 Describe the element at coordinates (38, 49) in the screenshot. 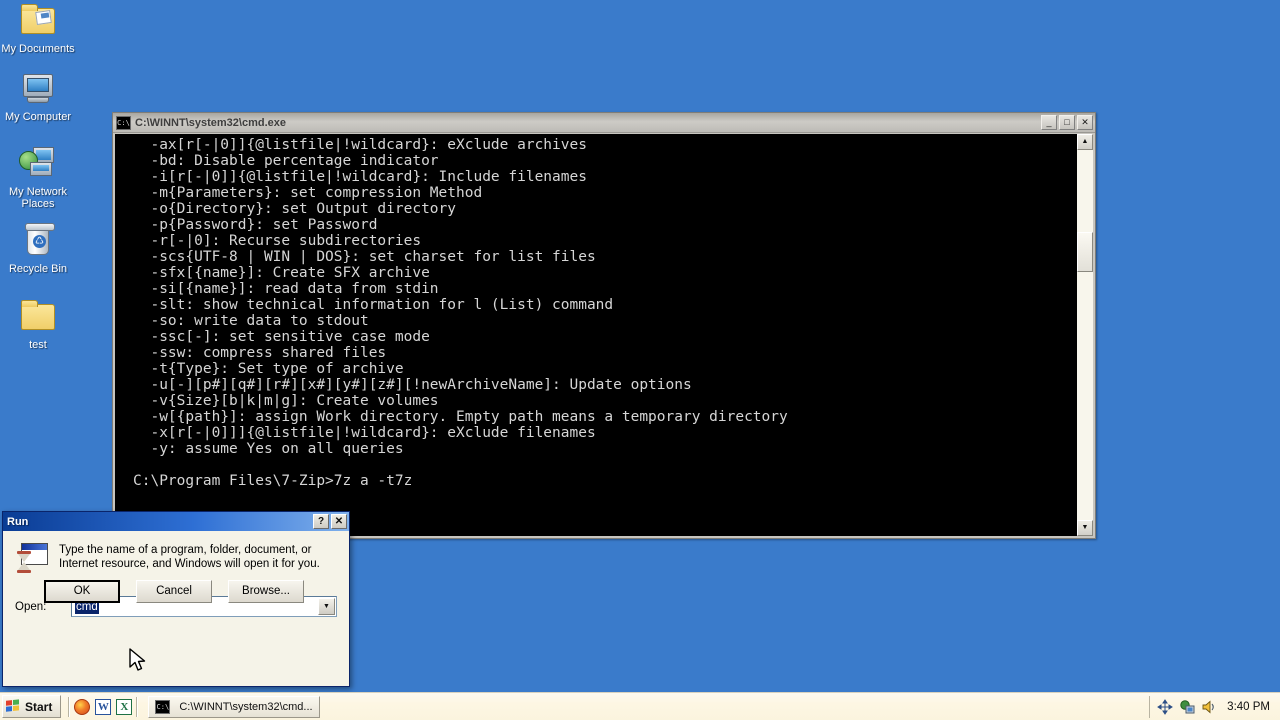

I see `desktop-icon-label: My Documents` at that location.